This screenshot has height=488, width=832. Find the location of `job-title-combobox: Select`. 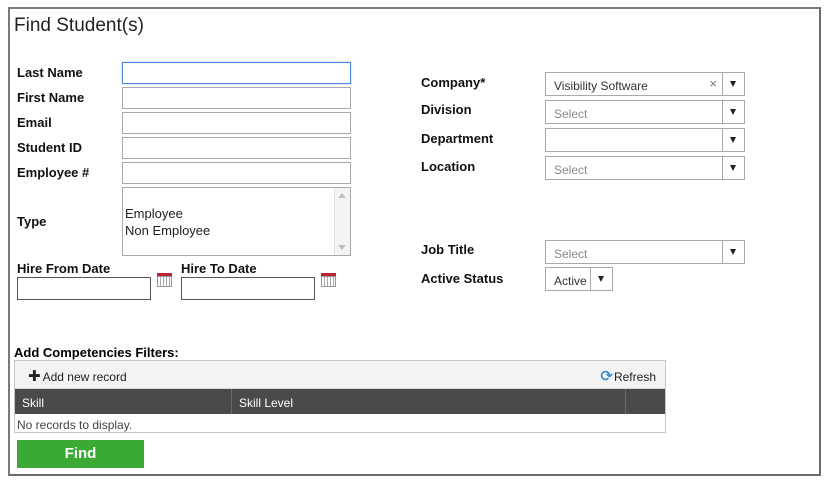

job-title-combobox: Select is located at coordinates (645, 252).